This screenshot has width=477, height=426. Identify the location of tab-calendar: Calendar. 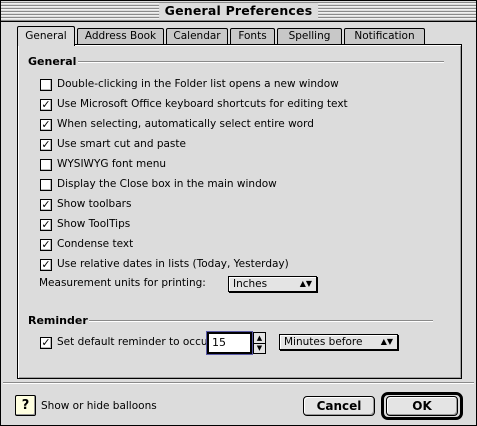
(197, 36).